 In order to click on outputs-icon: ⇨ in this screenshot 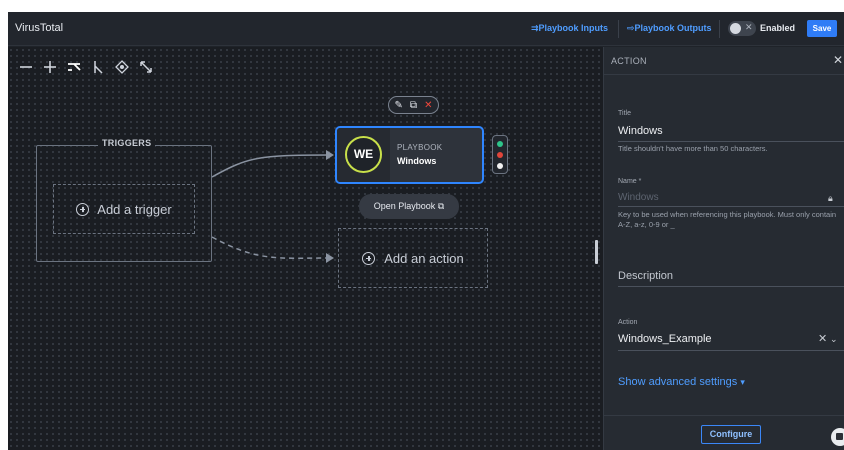, I will do `click(631, 28)`.